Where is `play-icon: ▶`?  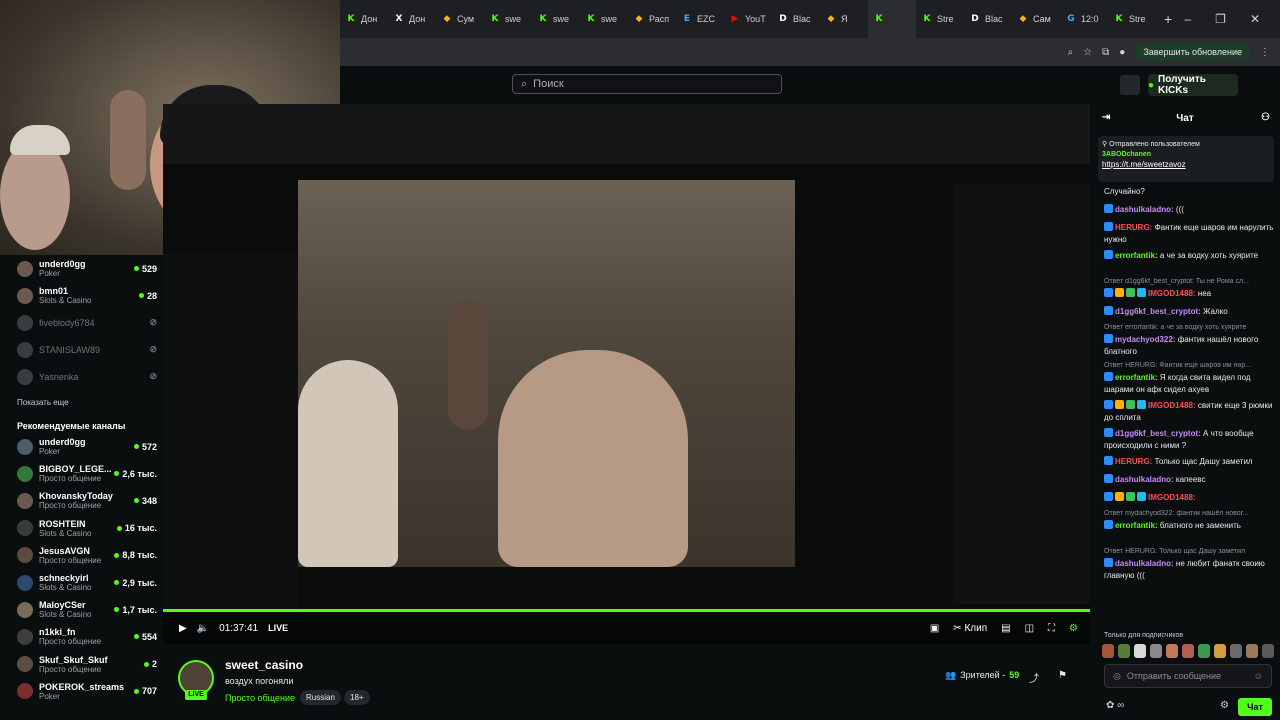 play-icon: ▶ is located at coordinates (183, 628).